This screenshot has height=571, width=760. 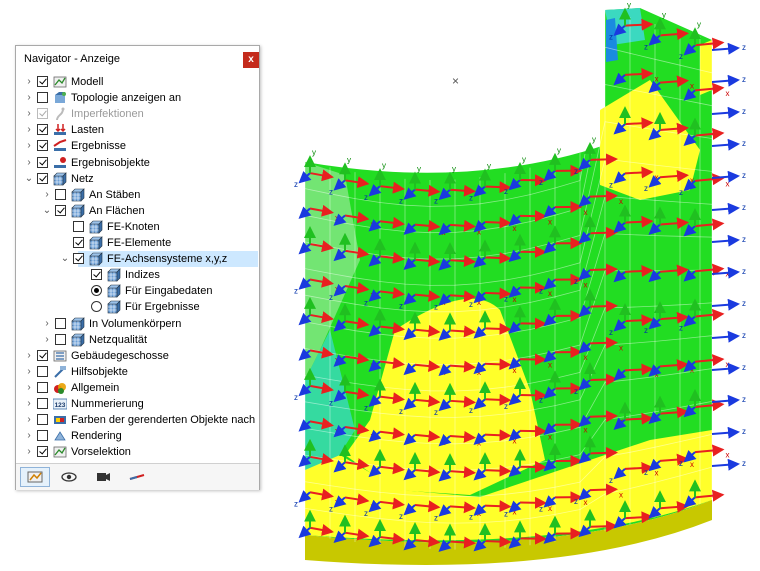 What do you see at coordinates (137, 114) in the screenshot?
I see `tree-item: ›Imperfektionen` at bounding box center [137, 114].